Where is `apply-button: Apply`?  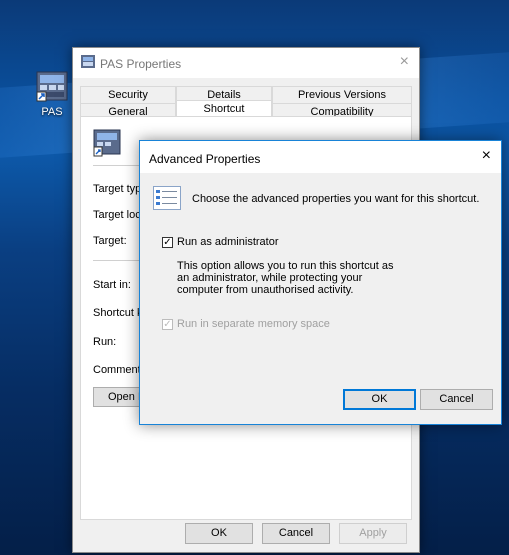
apply-button: Apply is located at coordinates (373, 533).